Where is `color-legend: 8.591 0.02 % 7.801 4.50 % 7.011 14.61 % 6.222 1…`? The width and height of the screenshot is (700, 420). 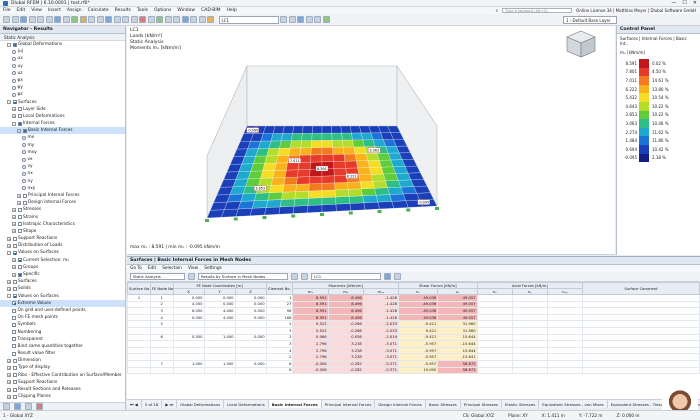
color-legend: 8.591 0.02 % 7.801 4.50 % 7.011 14.61 % 6.222 1… is located at coordinates (658, 111).